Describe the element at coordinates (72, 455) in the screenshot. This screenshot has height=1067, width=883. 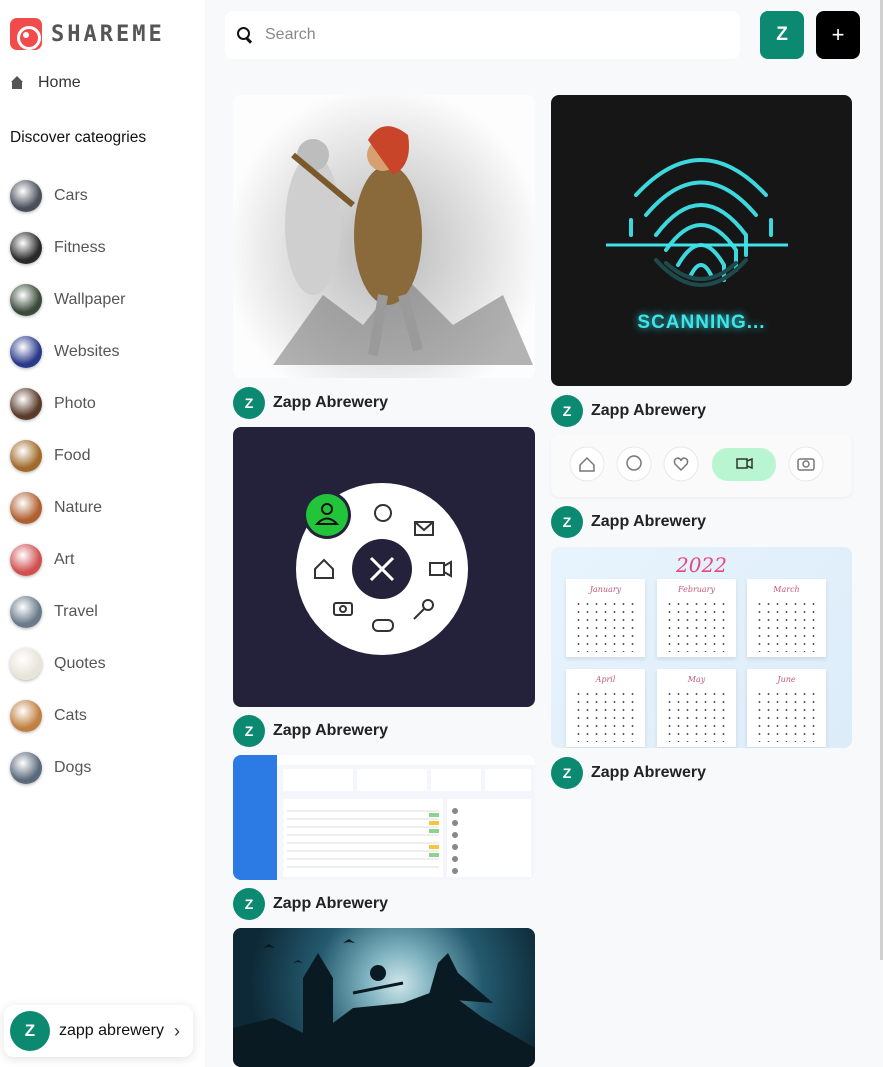
I see `category-label: Food` at that location.